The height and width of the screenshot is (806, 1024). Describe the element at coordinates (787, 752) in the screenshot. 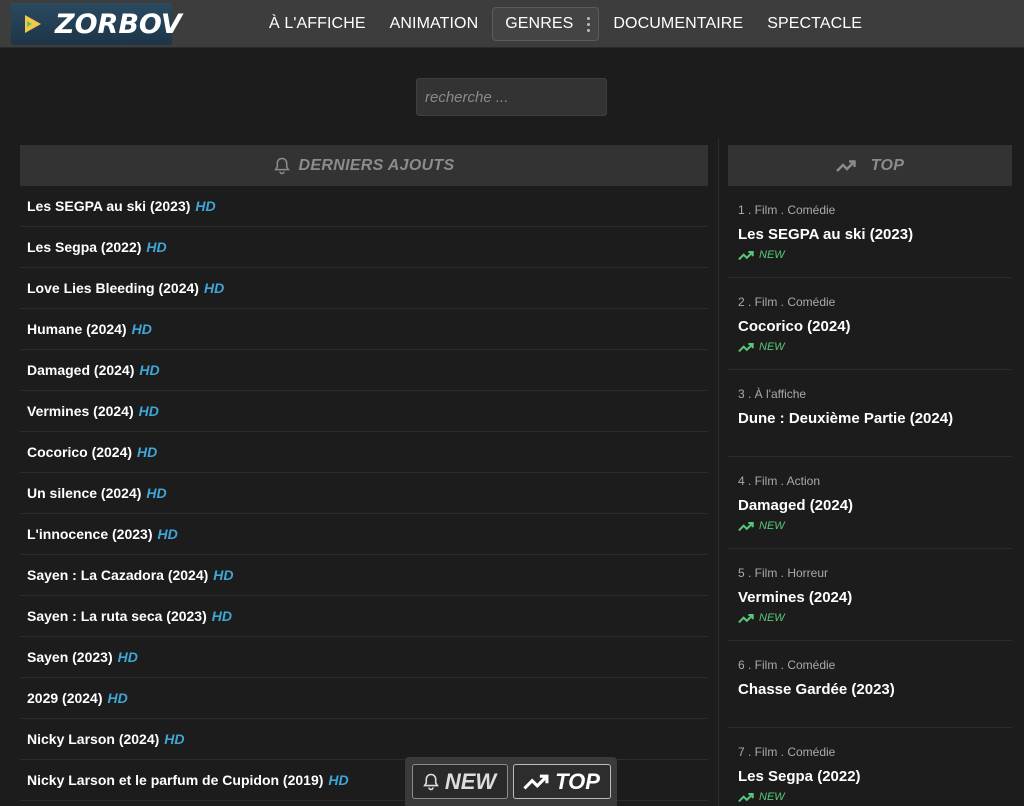

I see `top-item-meta: 7 . Film . Comédie` at that location.